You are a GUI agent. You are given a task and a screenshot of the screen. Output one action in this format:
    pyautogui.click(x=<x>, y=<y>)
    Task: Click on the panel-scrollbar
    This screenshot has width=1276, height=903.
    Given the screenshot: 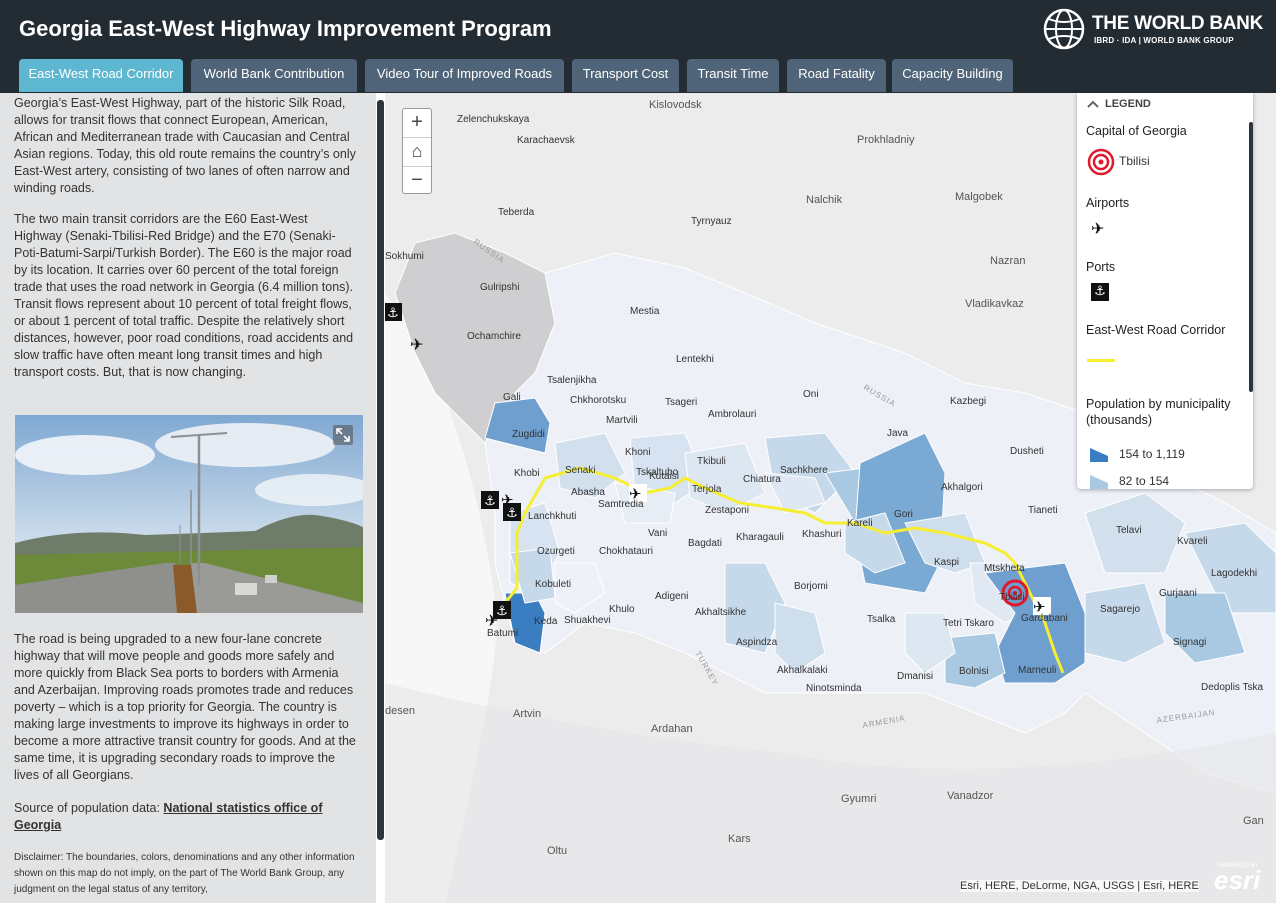 What is the action you would take?
    pyautogui.click(x=380, y=470)
    